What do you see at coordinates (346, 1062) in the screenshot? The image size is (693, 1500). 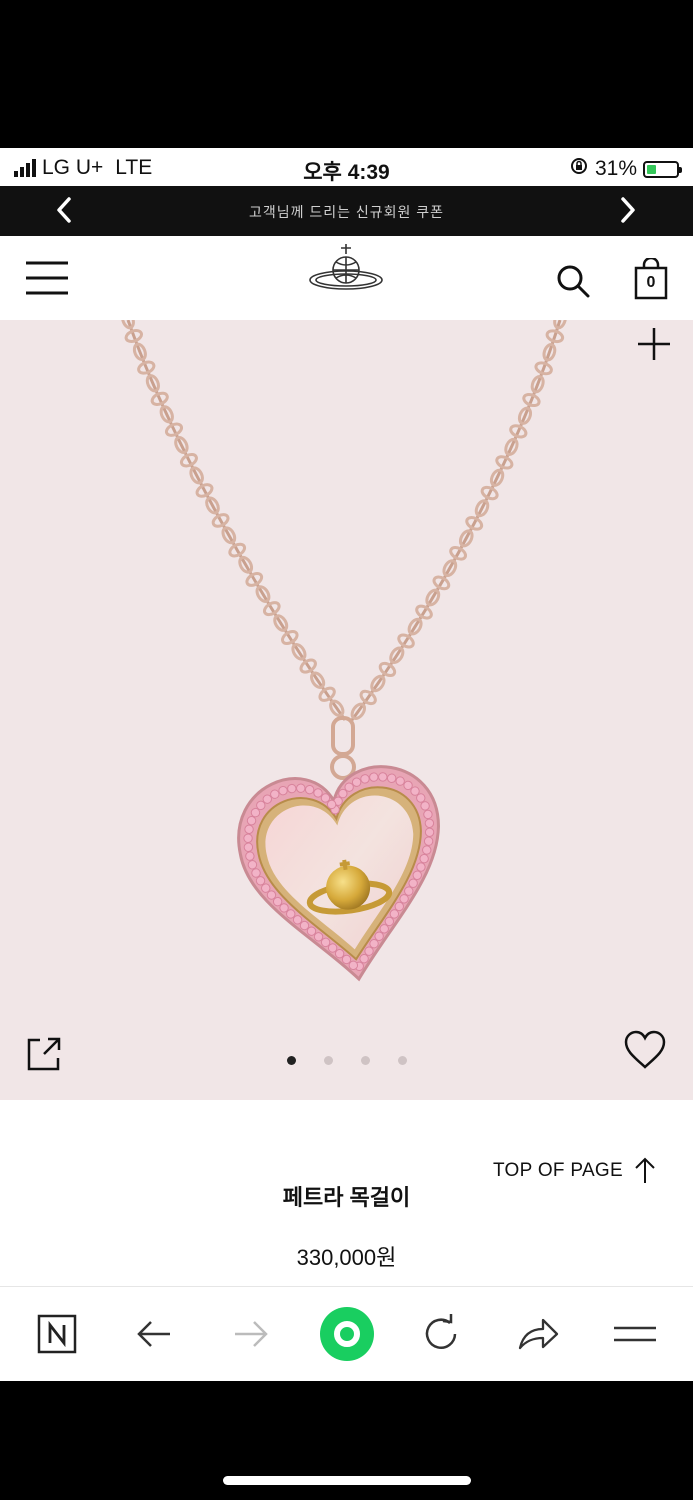 I see `slide-indicator` at bounding box center [346, 1062].